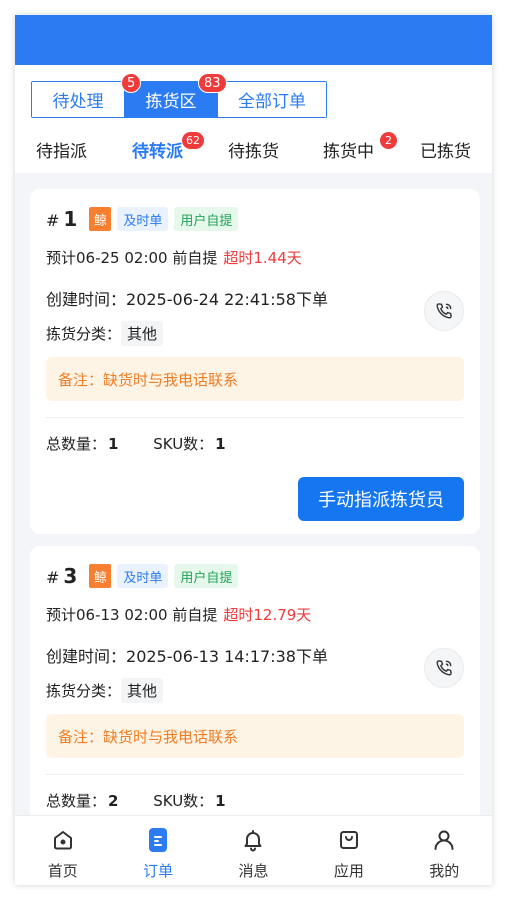 The height and width of the screenshot is (900, 506). I want to click on pickup-time: 预计06-13 02:00 前自提 超时12.79天, so click(178, 614).